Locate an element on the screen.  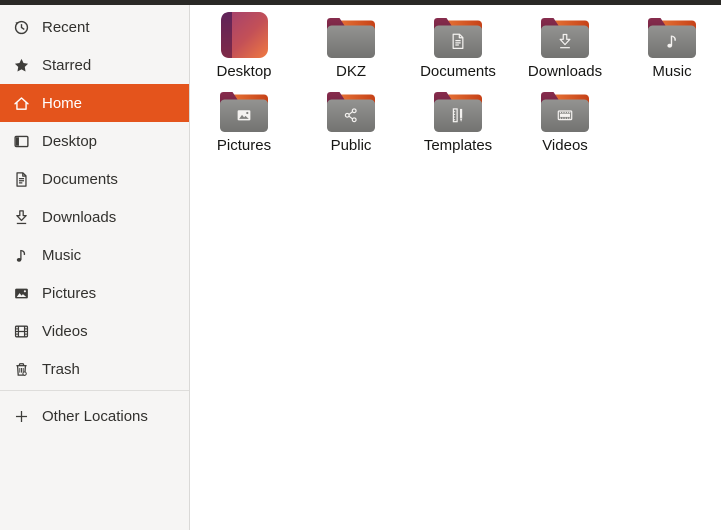
music-folder-icon is located at coordinates (672, 35).